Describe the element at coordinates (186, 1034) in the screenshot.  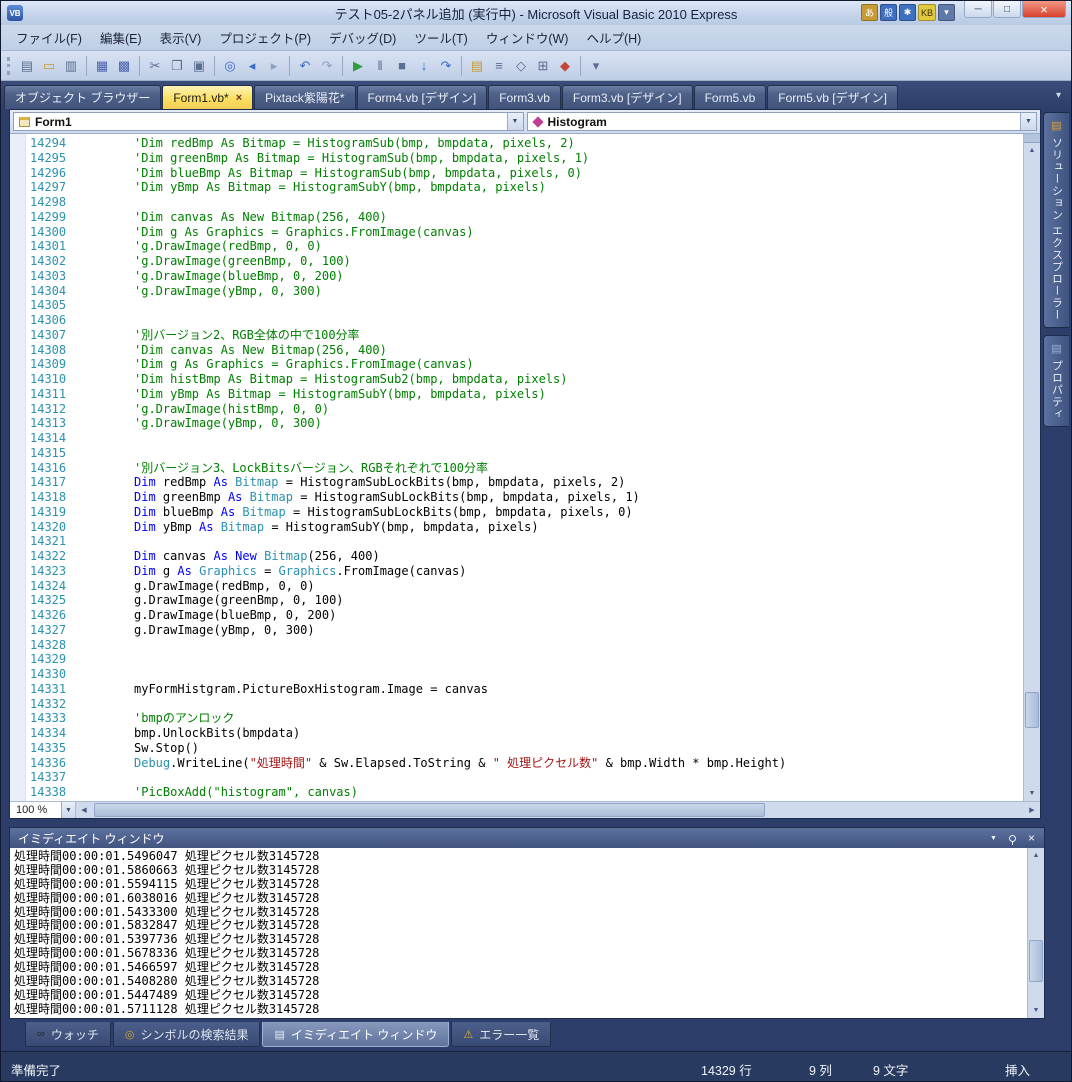
I see `tool-tab-symbol-search-results: ◎ シンボルの検索結果` at that location.